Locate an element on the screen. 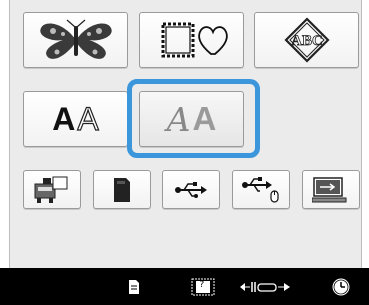 The height and width of the screenshot is (305, 369). usb-media-button is located at coordinates (191, 189).